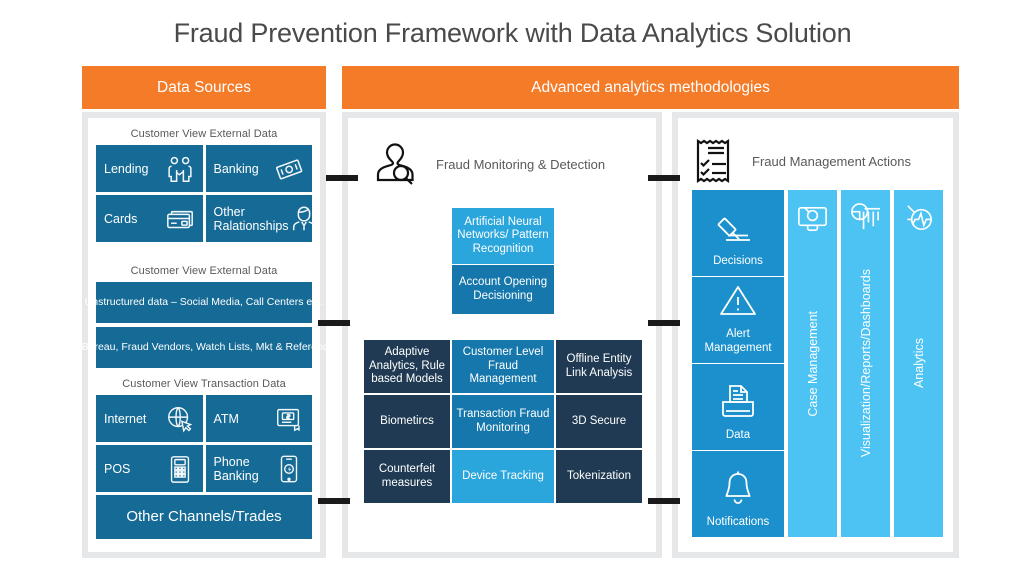 The image size is (1025, 573). I want to click on cell-transaction-fraud-monitoring: Transaction Fraud Monitoring, so click(503, 421).